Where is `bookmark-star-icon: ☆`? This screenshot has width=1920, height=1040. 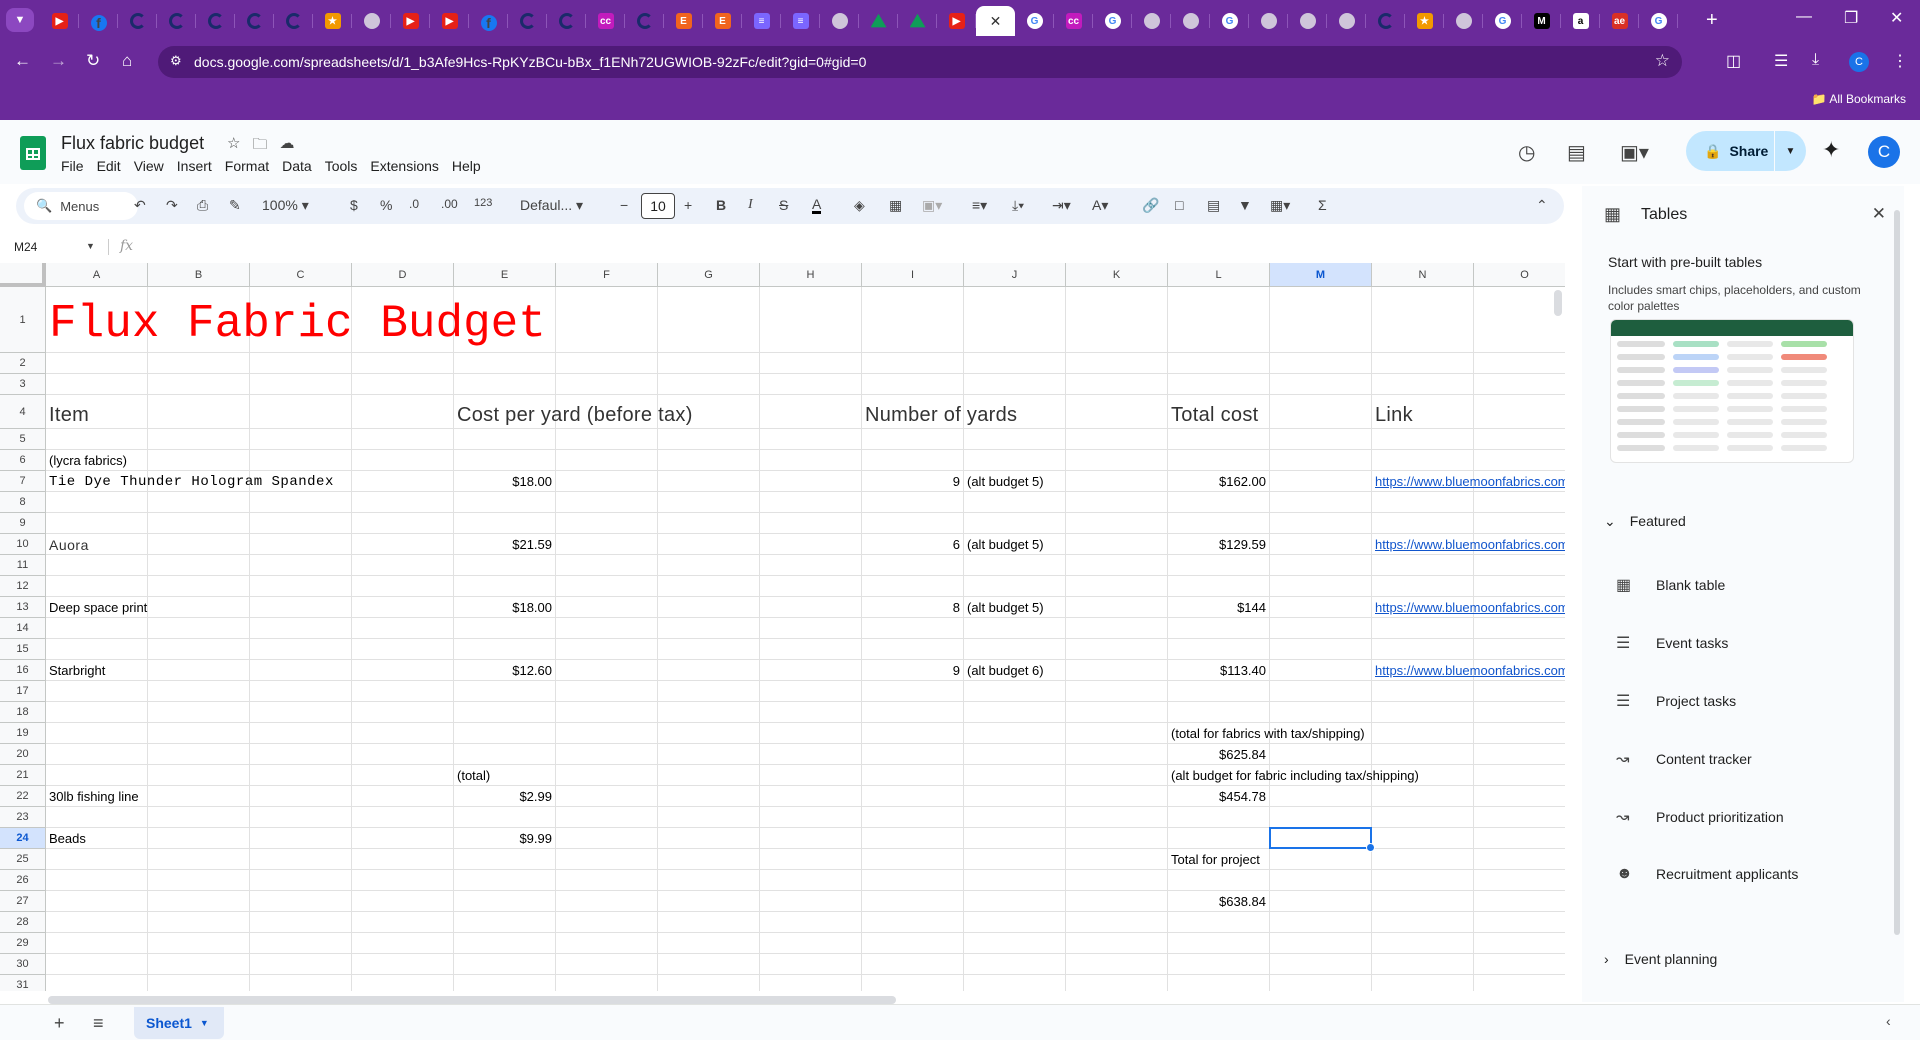 bookmark-star-icon: ☆ is located at coordinates (1662, 61).